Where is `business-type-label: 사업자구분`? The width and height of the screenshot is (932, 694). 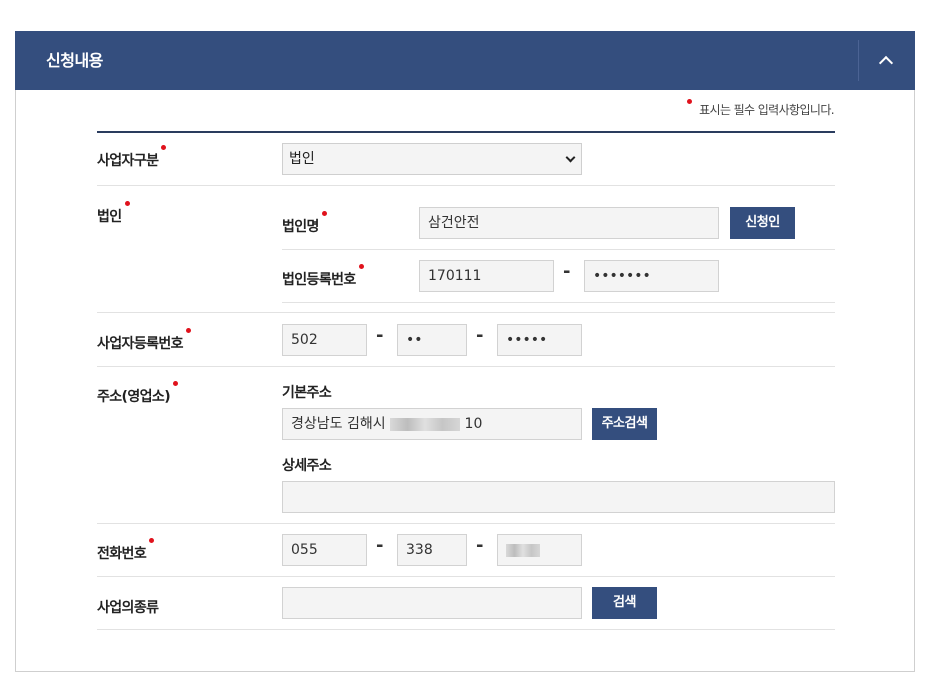 business-type-label: 사업자구분 is located at coordinates (132, 157).